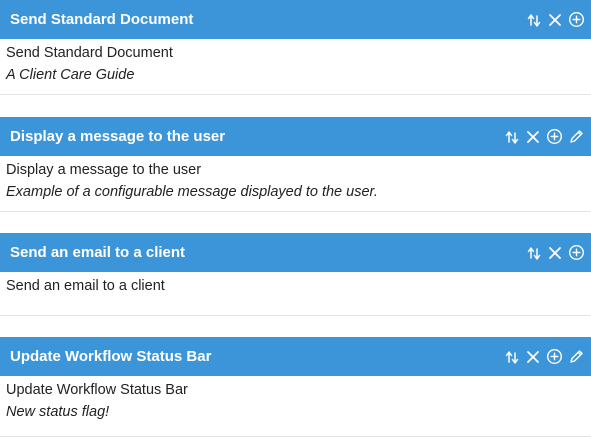  What do you see at coordinates (102, 19) in the screenshot?
I see `card-title: Send Standard Document` at bounding box center [102, 19].